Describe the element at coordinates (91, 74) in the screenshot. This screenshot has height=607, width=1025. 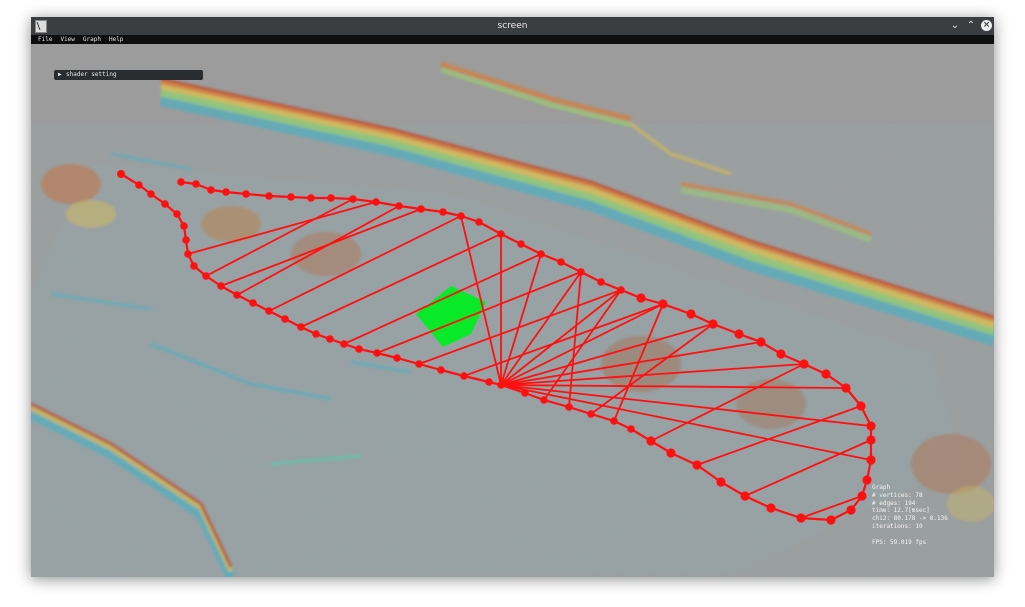
I see `shader-setting-label: shader setting` at that location.